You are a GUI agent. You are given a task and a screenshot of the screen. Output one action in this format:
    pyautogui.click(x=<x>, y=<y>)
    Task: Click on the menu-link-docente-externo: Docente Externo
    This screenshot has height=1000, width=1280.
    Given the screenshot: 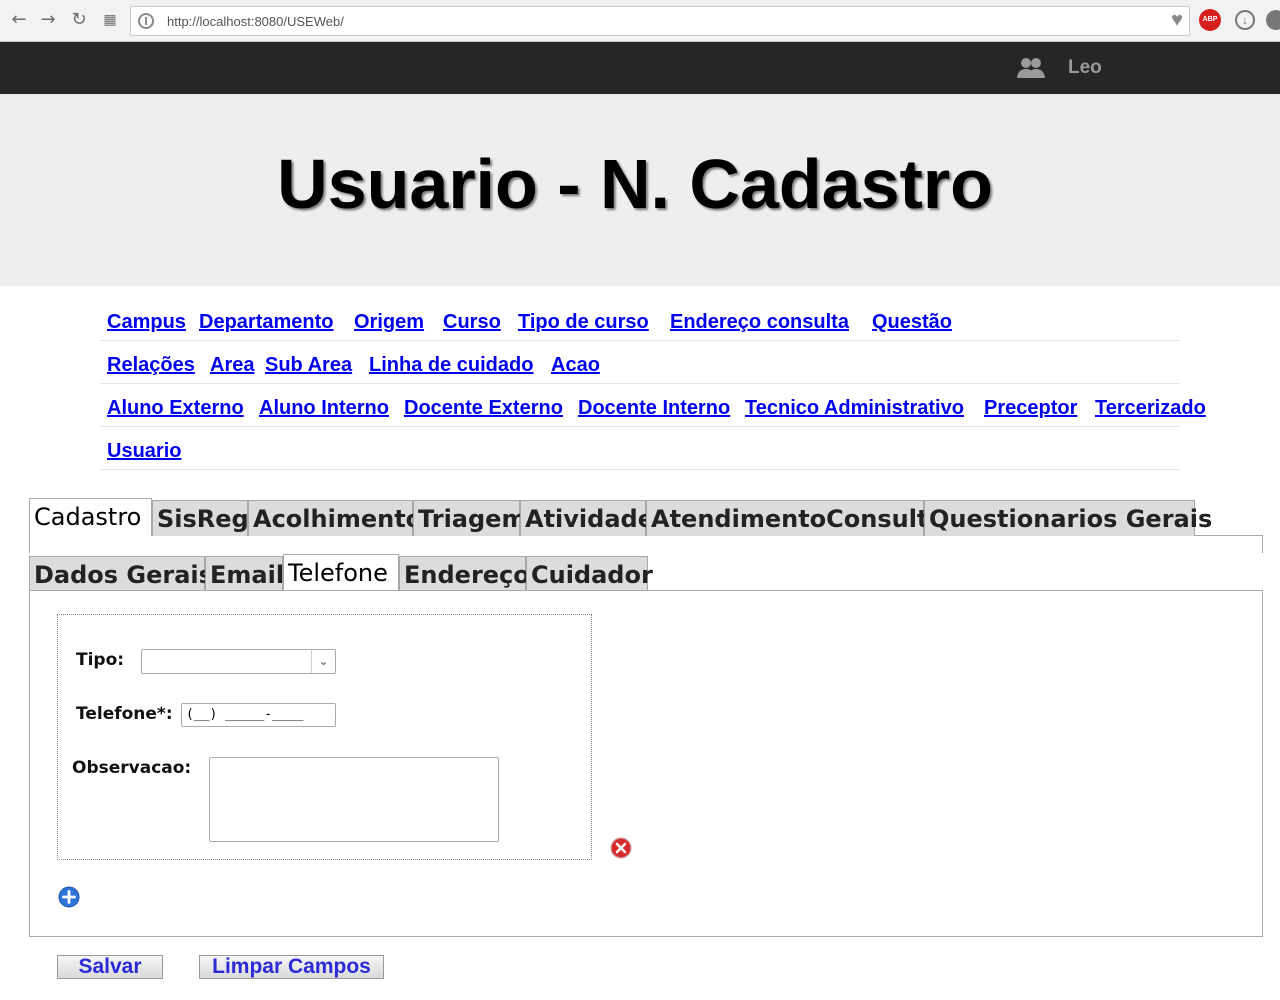 What is the action you would take?
    pyautogui.click(x=483, y=408)
    